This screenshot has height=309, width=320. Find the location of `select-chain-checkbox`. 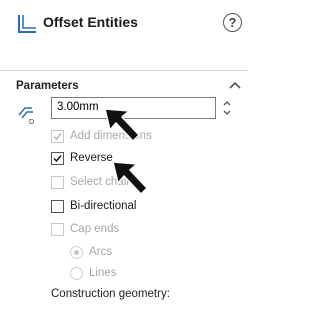

select-chain-checkbox is located at coordinates (57, 182).